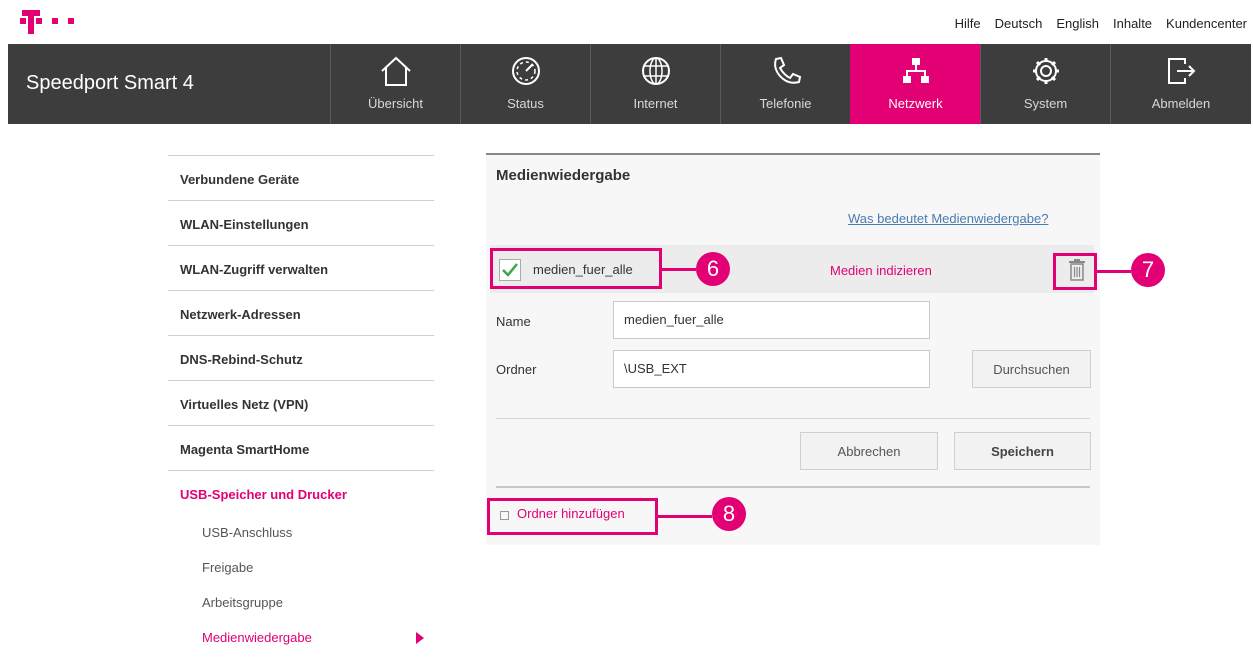 This screenshot has width=1253, height=665. I want to click on cancel-button: Abbrechen, so click(869, 451).